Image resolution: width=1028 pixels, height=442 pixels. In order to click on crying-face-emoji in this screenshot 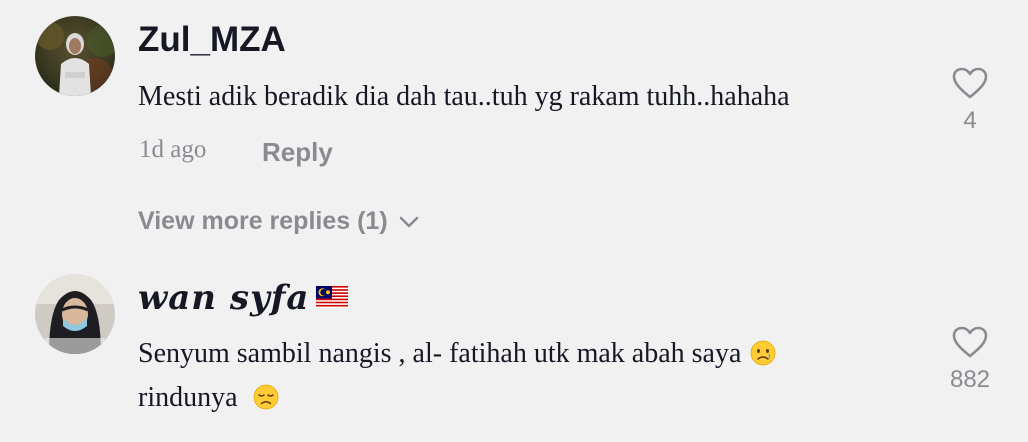, I will do `click(763, 353)`.